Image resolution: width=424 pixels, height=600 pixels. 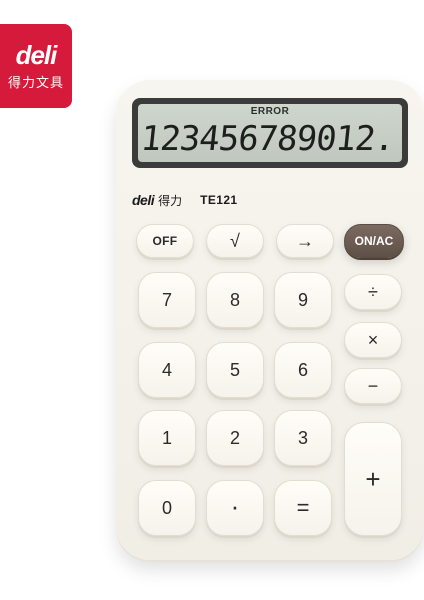 I want to click on multiply-button: ×, so click(x=373, y=340).